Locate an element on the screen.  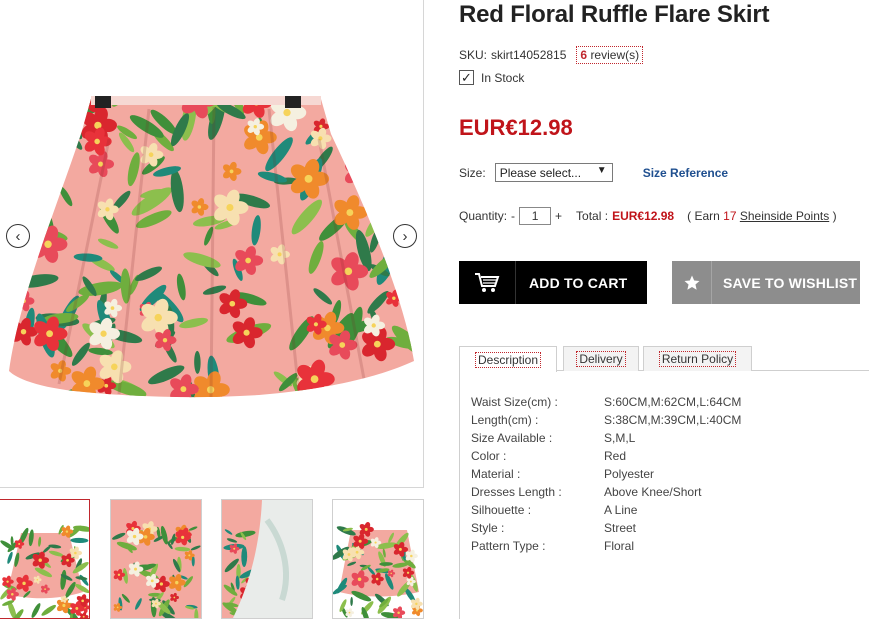
spec-value: A Line is located at coordinates (621, 510).